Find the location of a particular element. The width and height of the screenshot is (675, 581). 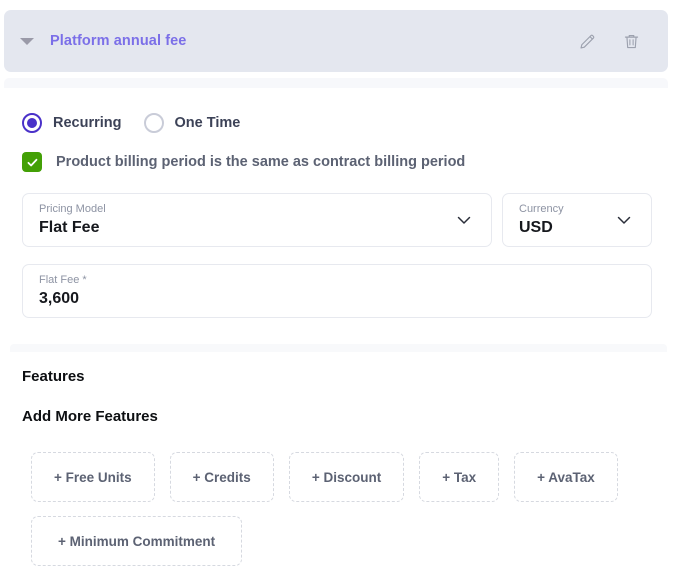

radio-recurring-label: Recurring is located at coordinates (87, 123).